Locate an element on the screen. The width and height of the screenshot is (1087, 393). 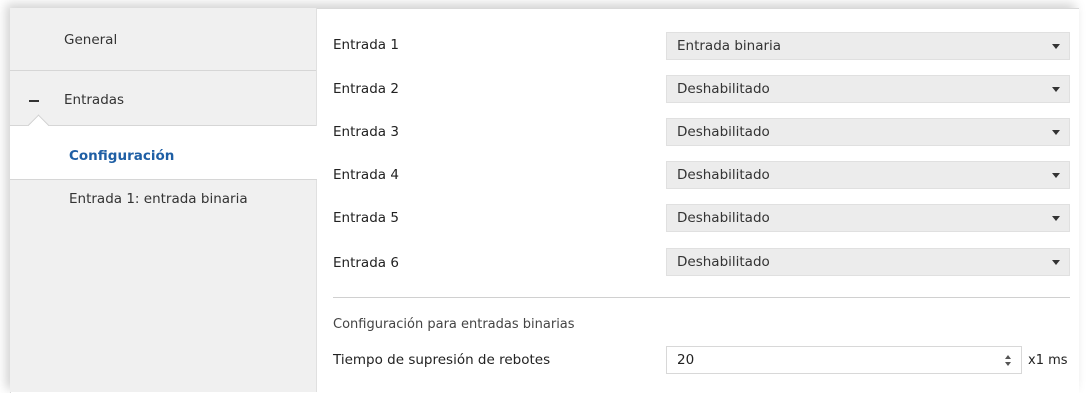
sidebar-item-label: Entradas is located at coordinates (94, 100).